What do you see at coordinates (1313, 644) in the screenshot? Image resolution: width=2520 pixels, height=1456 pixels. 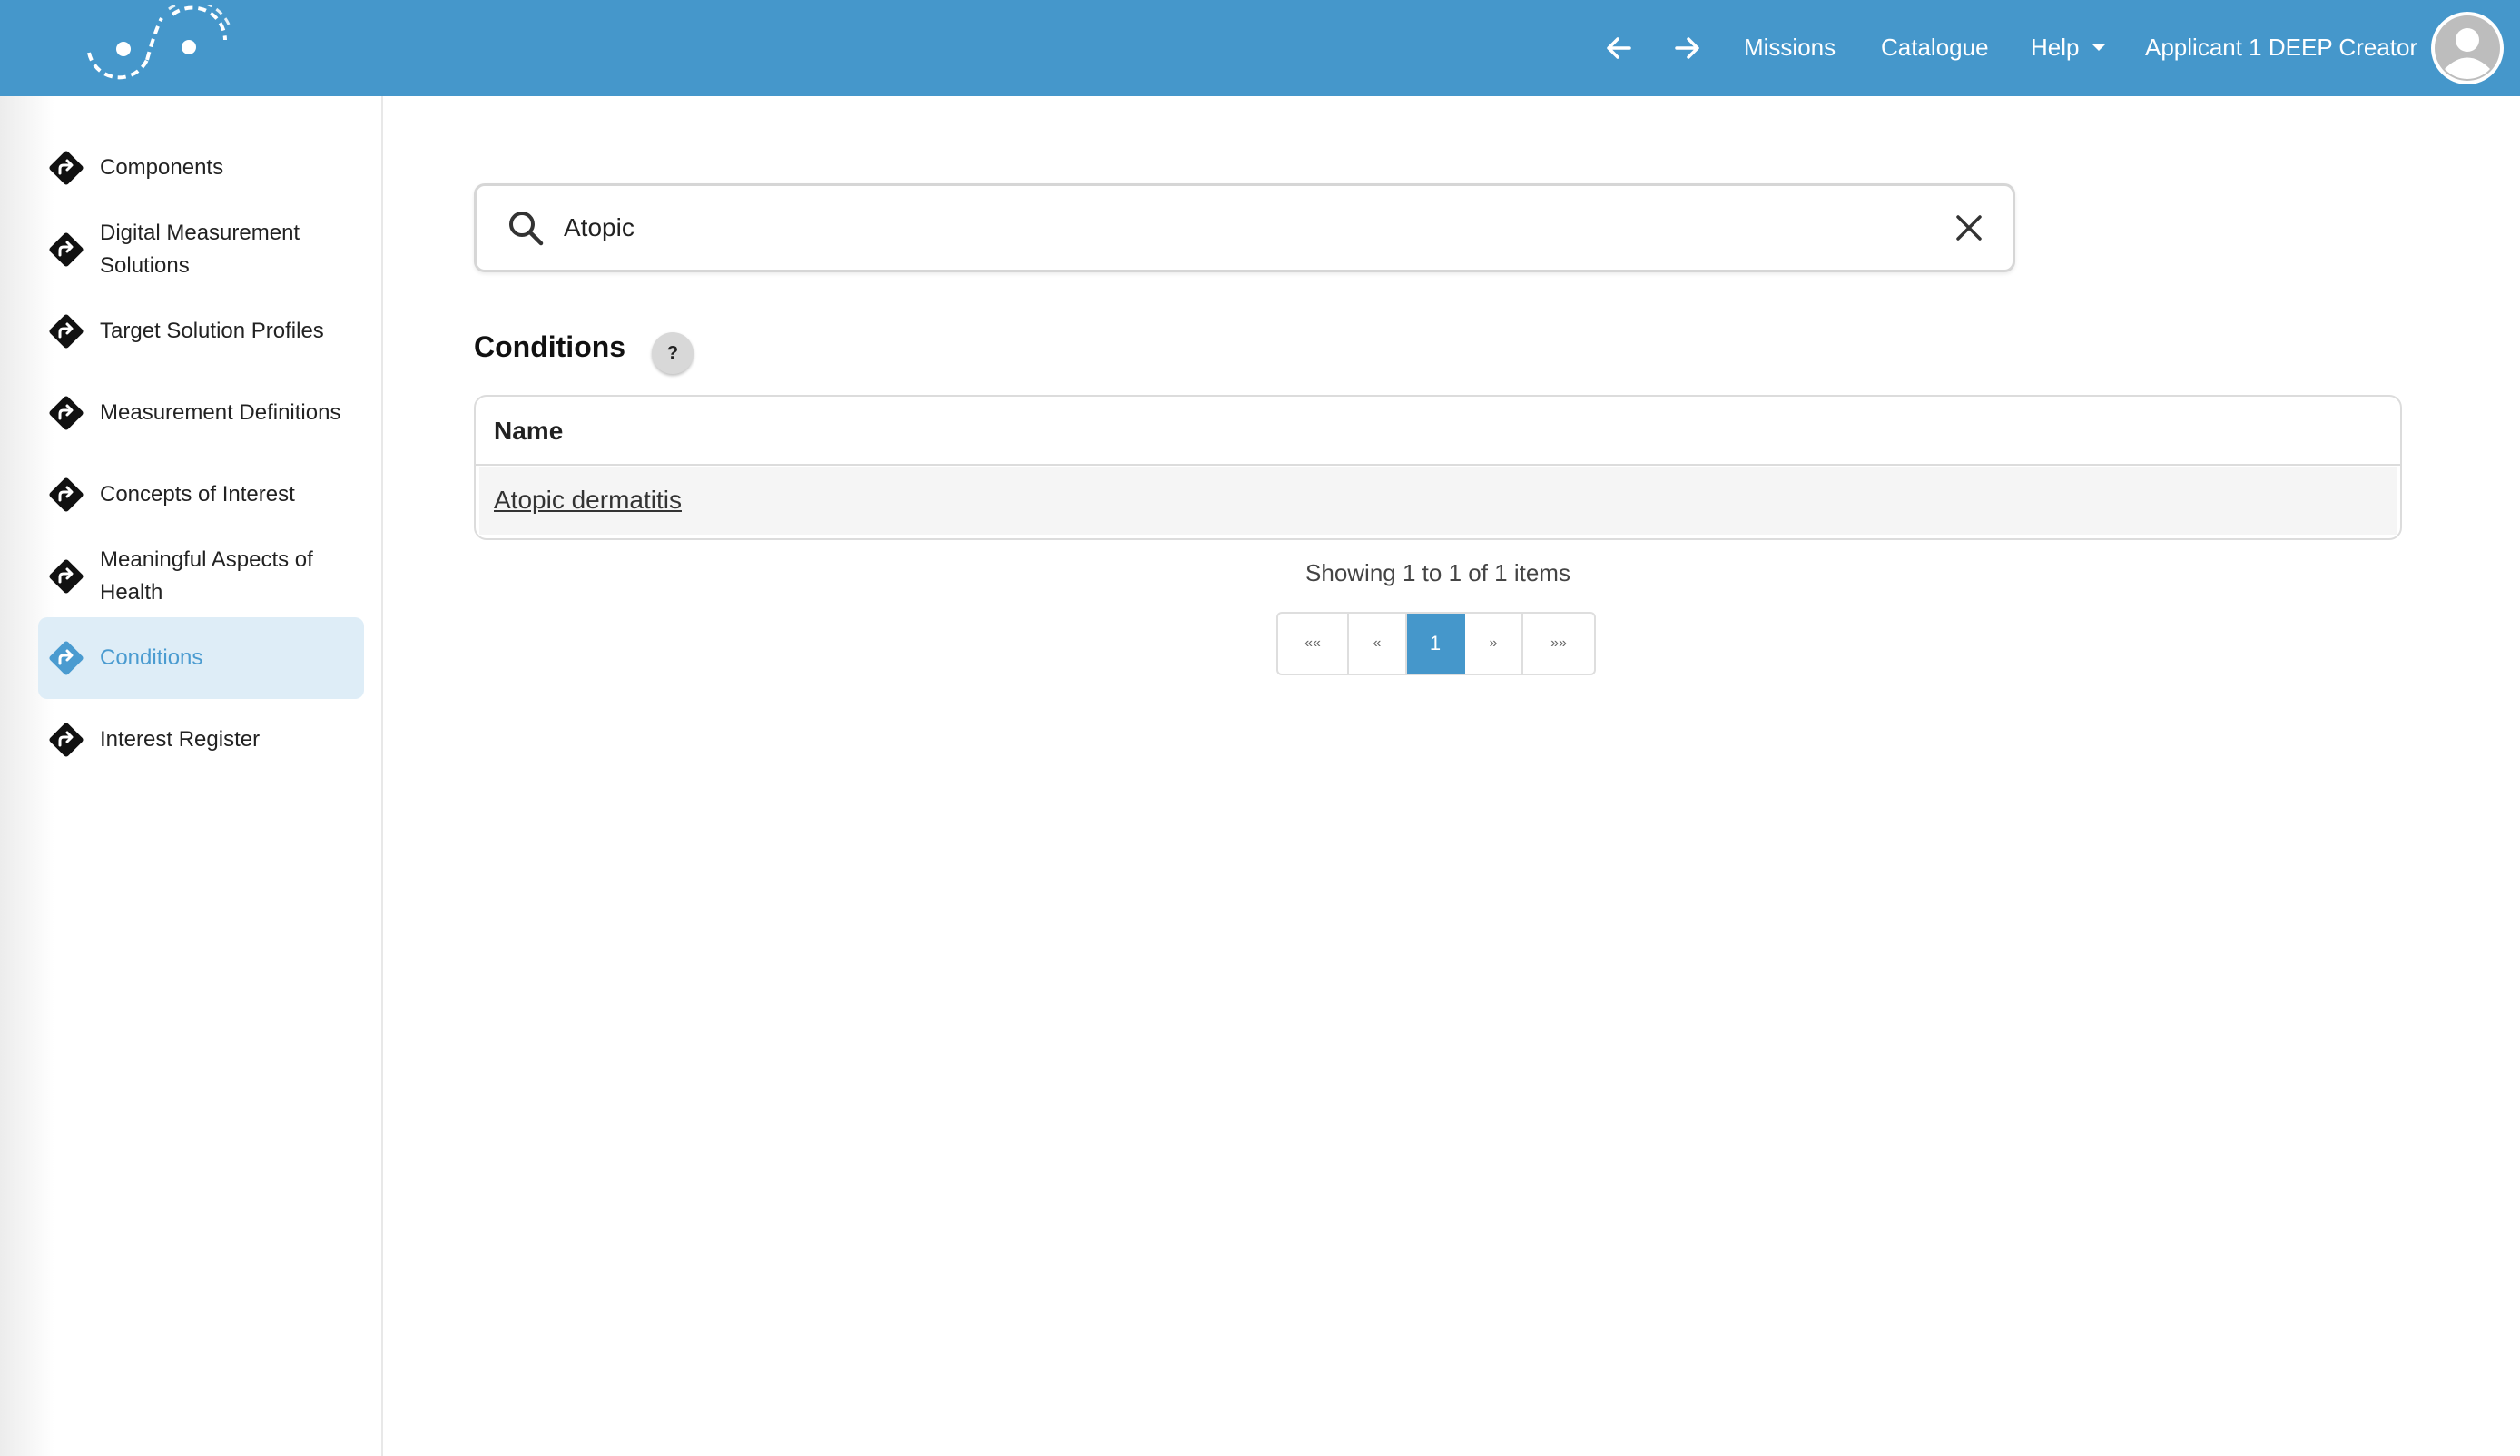 I see `page-first-button: ««` at bounding box center [1313, 644].